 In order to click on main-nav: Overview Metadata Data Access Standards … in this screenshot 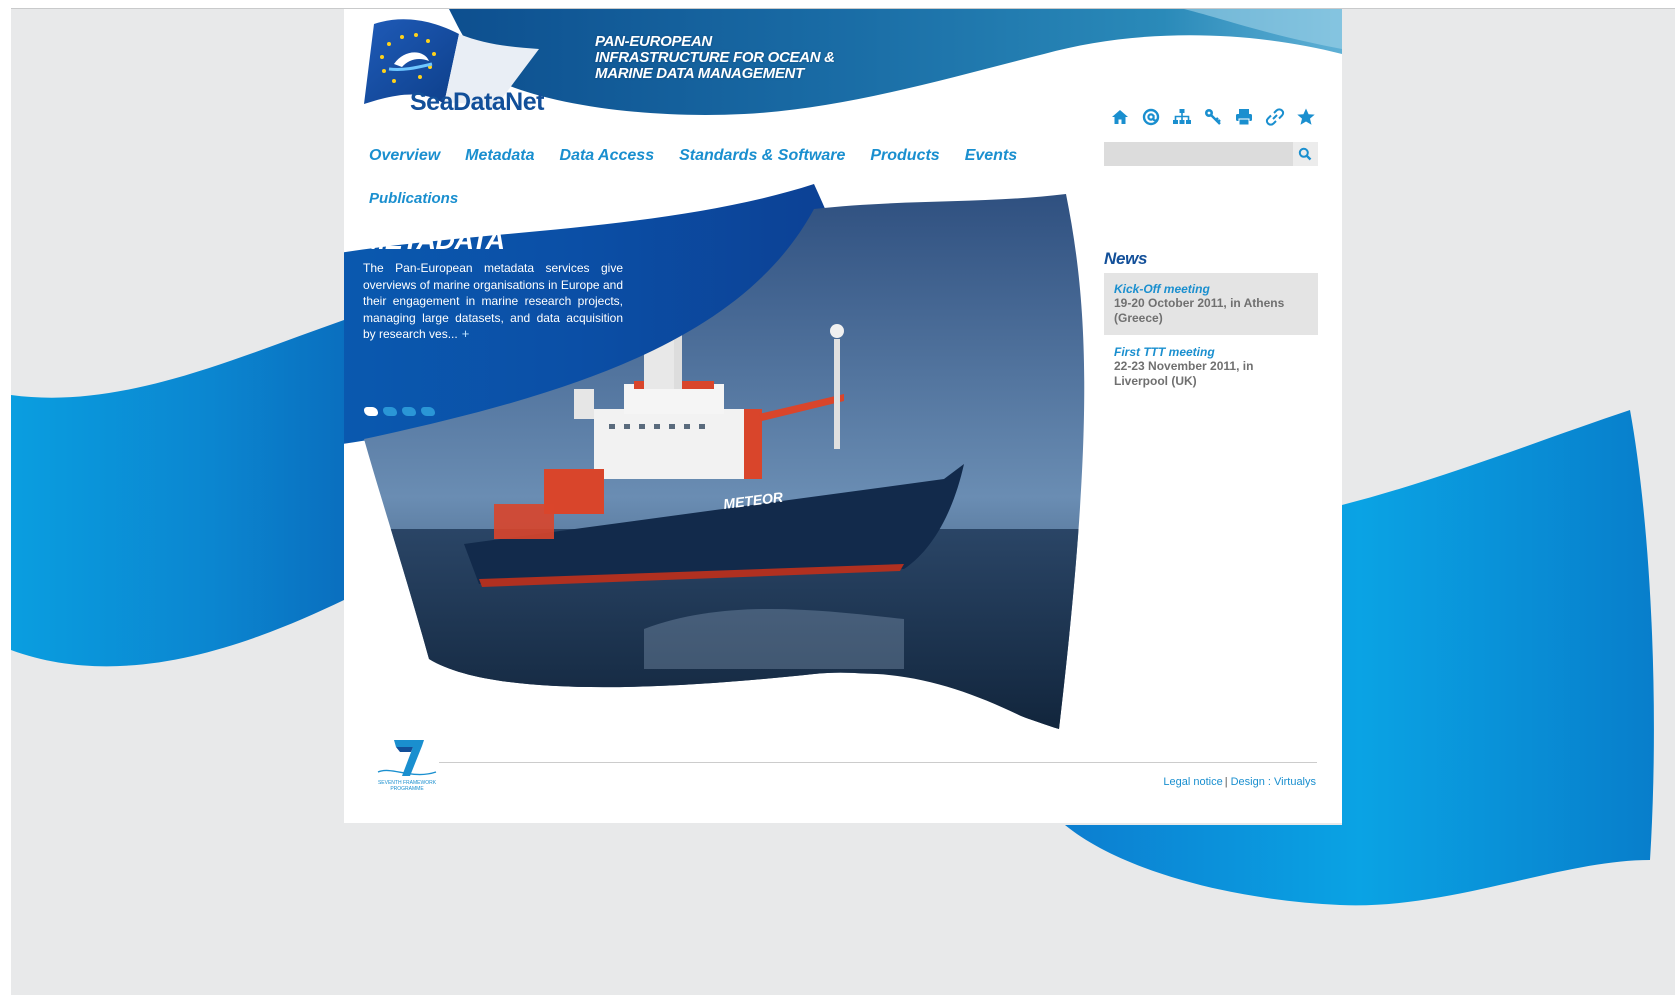, I will do `click(693, 156)`.